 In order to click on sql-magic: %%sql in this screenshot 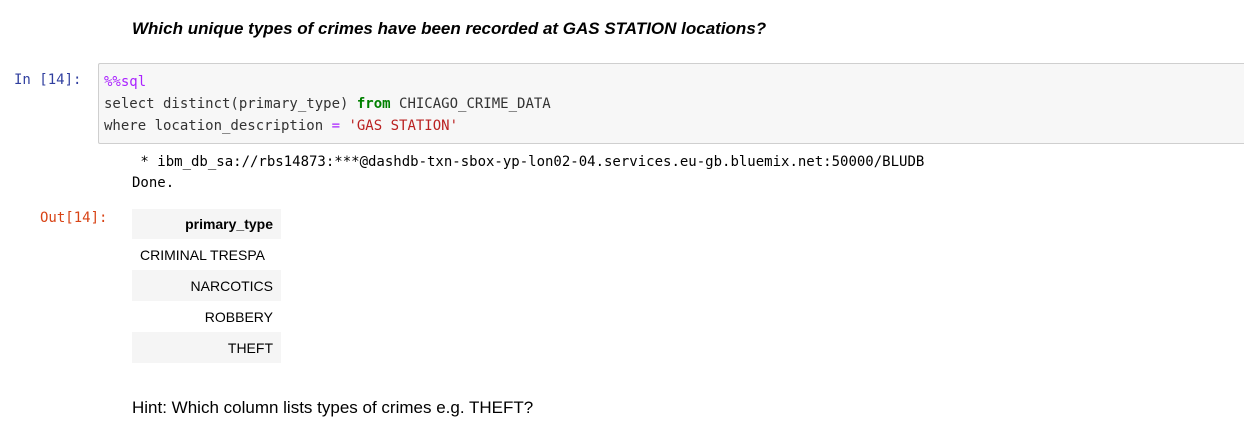, I will do `click(125, 82)`.